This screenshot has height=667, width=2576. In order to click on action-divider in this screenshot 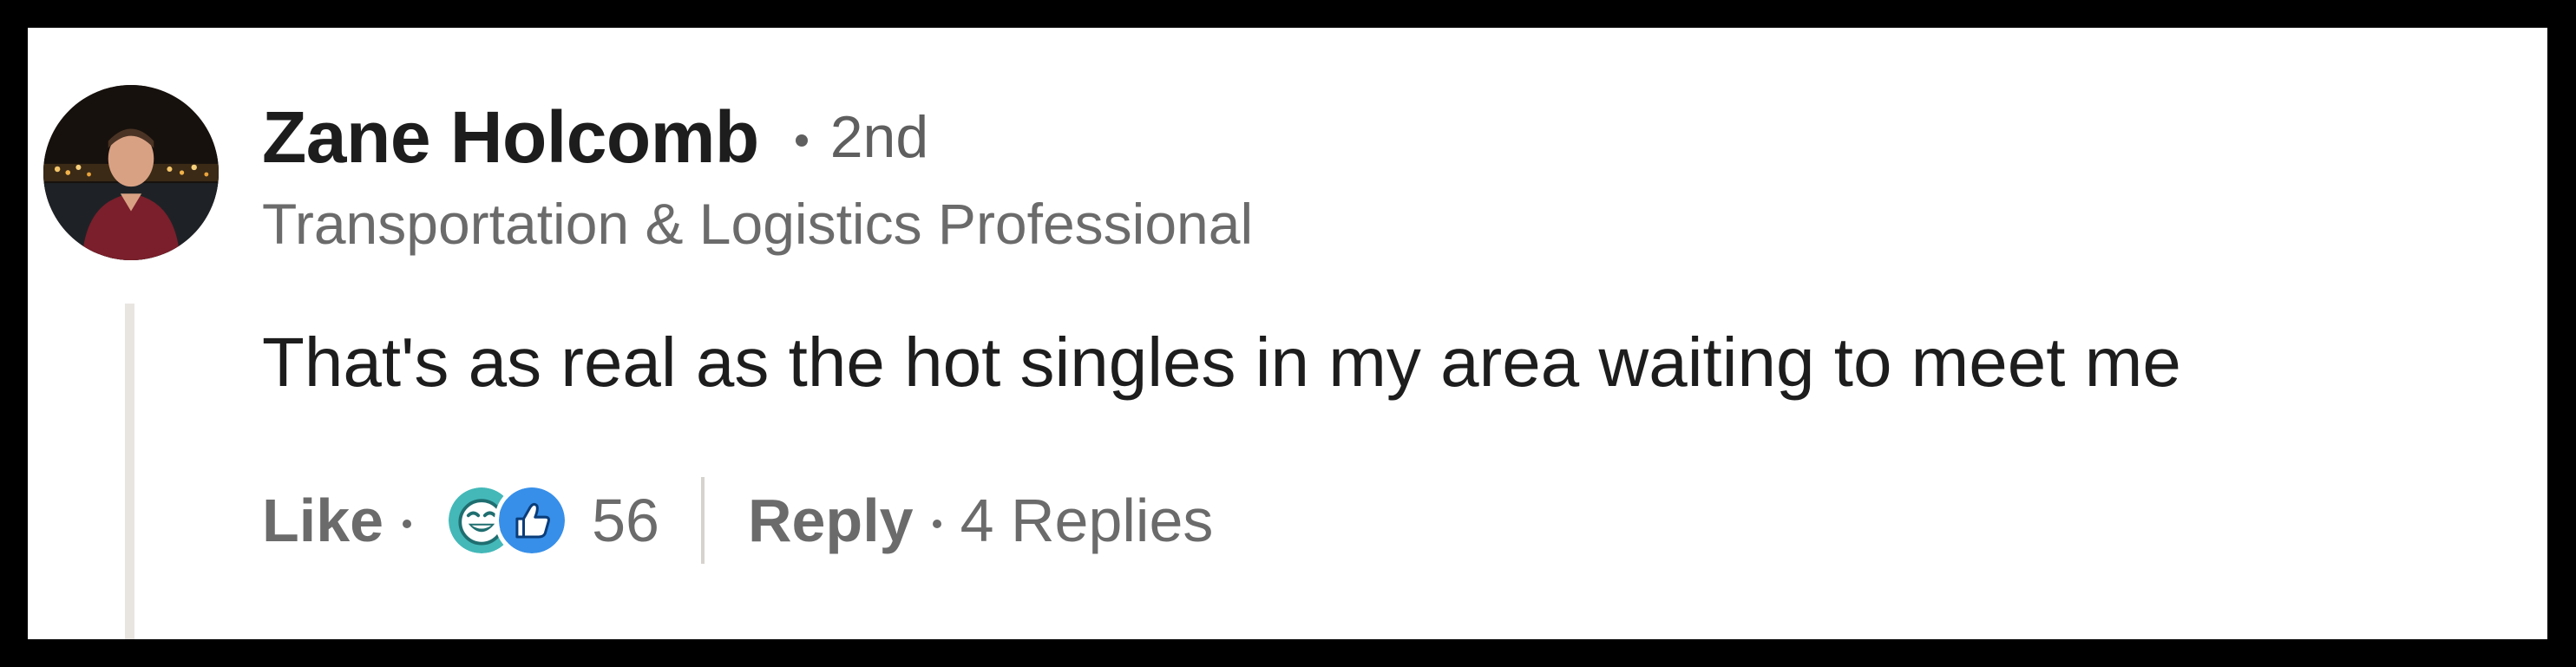, I will do `click(702, 520)`.